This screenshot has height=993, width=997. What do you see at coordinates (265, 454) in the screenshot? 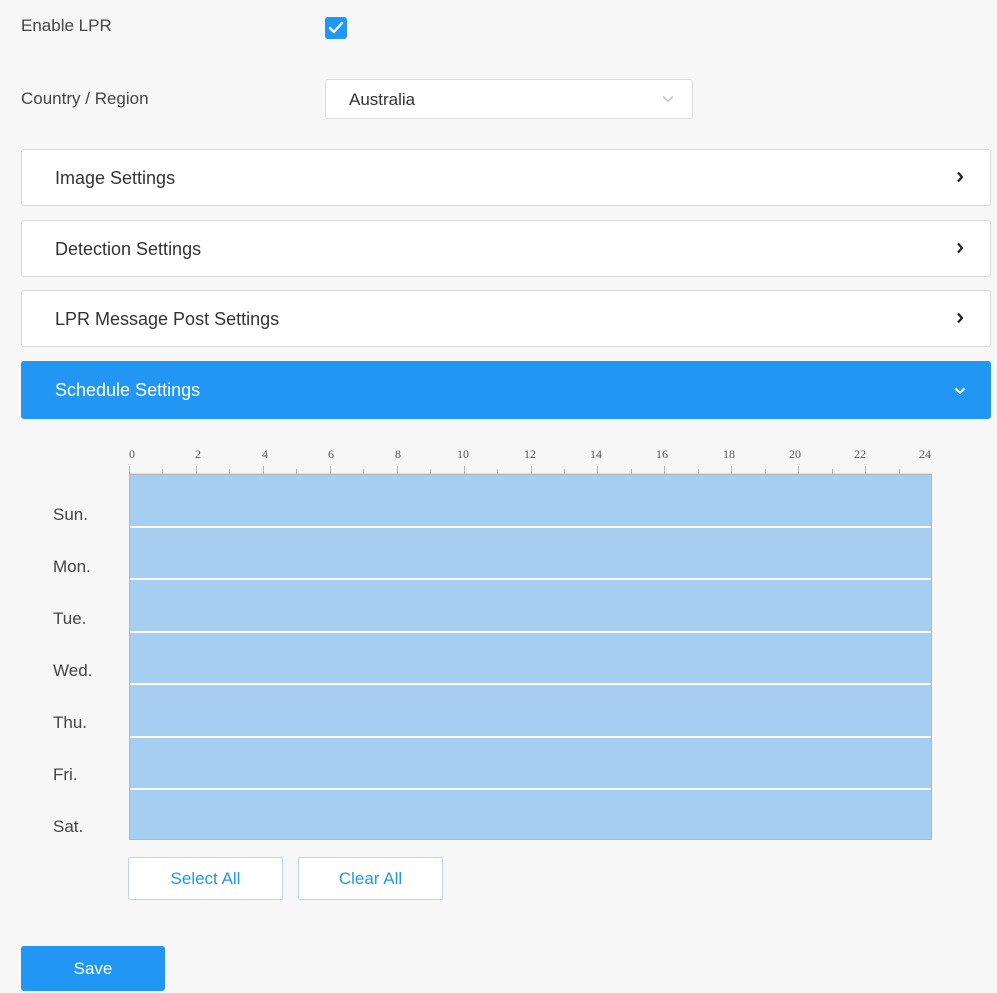
I see `hour-label: 4` at bounding box center [265, 454].